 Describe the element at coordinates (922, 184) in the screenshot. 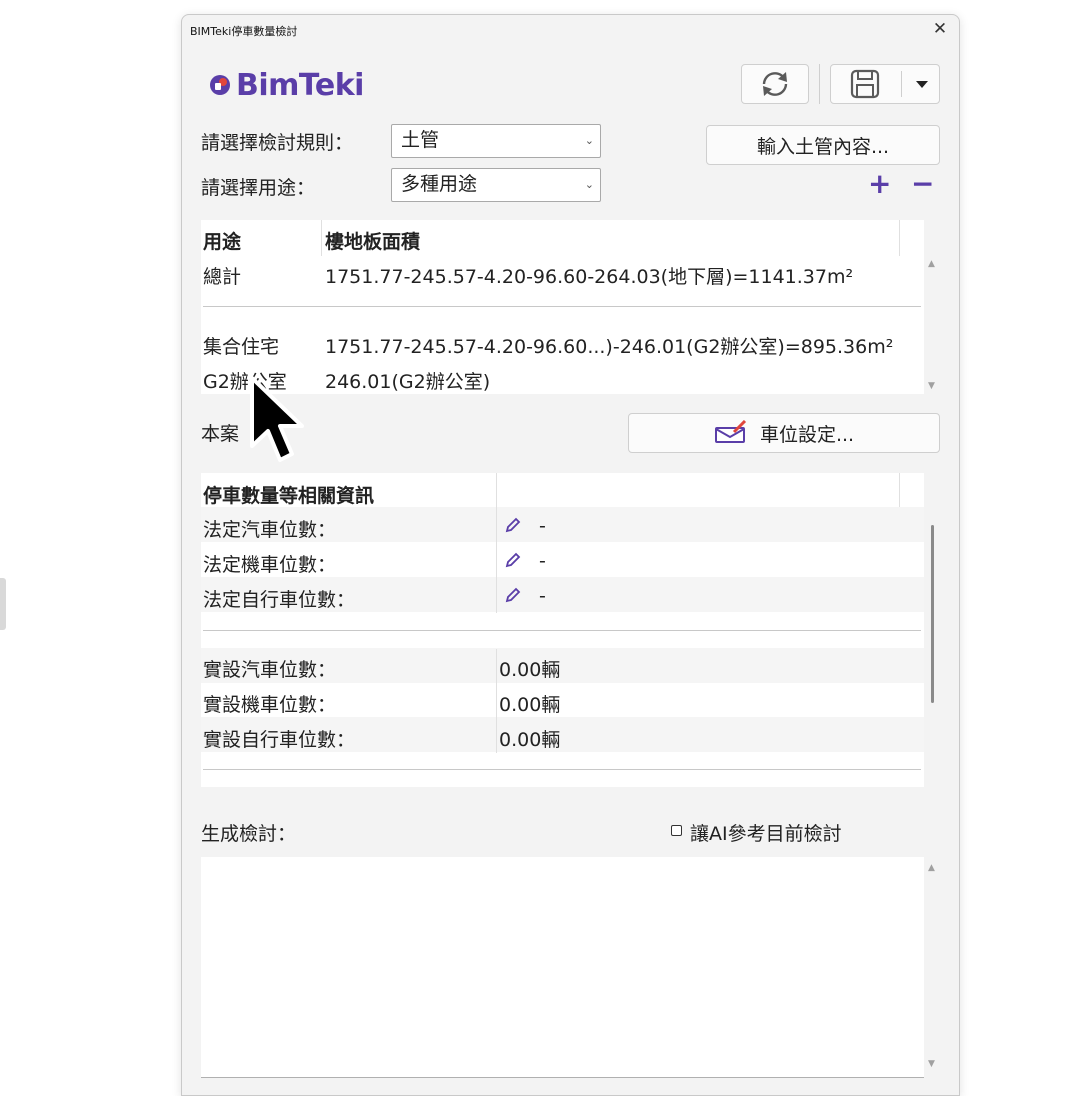

I see `remove-icon: −` at that location.